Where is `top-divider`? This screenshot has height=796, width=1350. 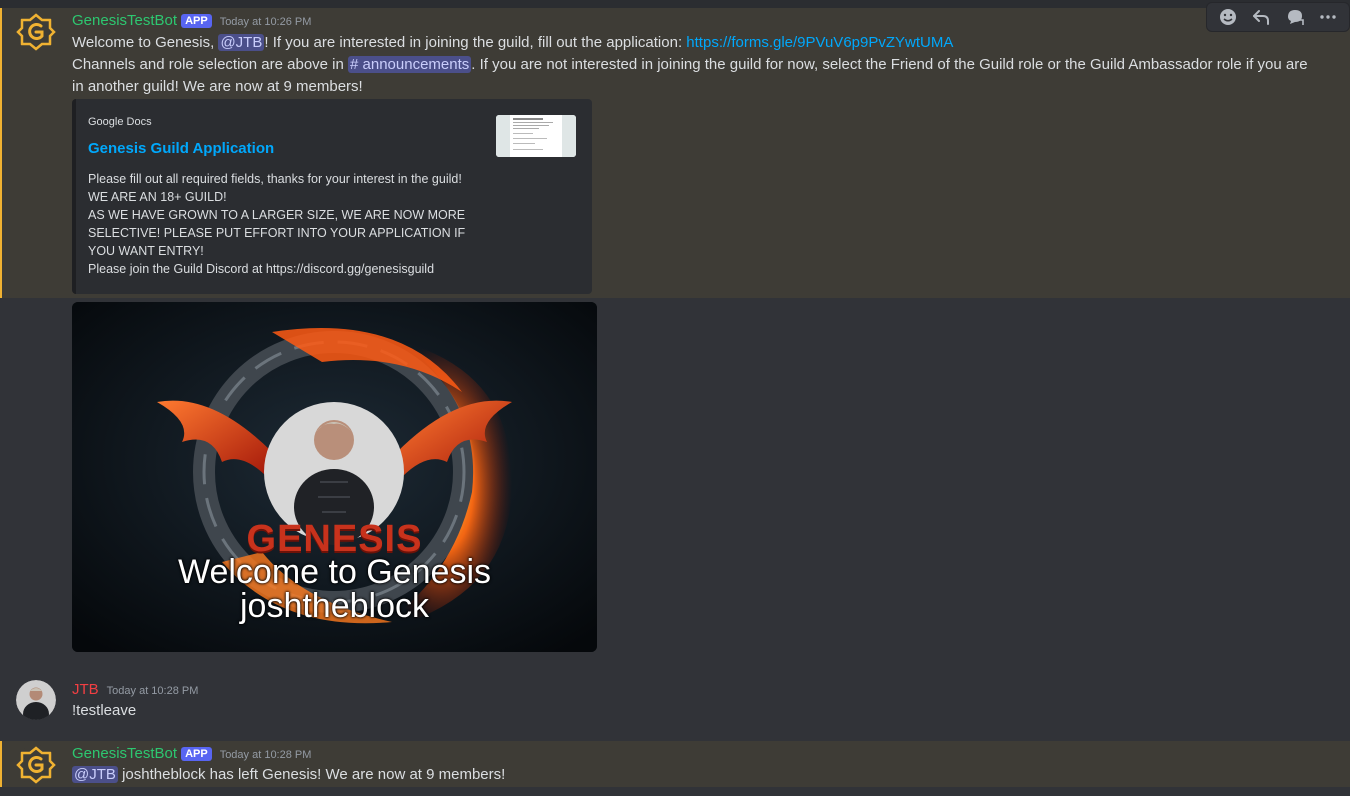 top-divider is located at coordinates (675, 4).